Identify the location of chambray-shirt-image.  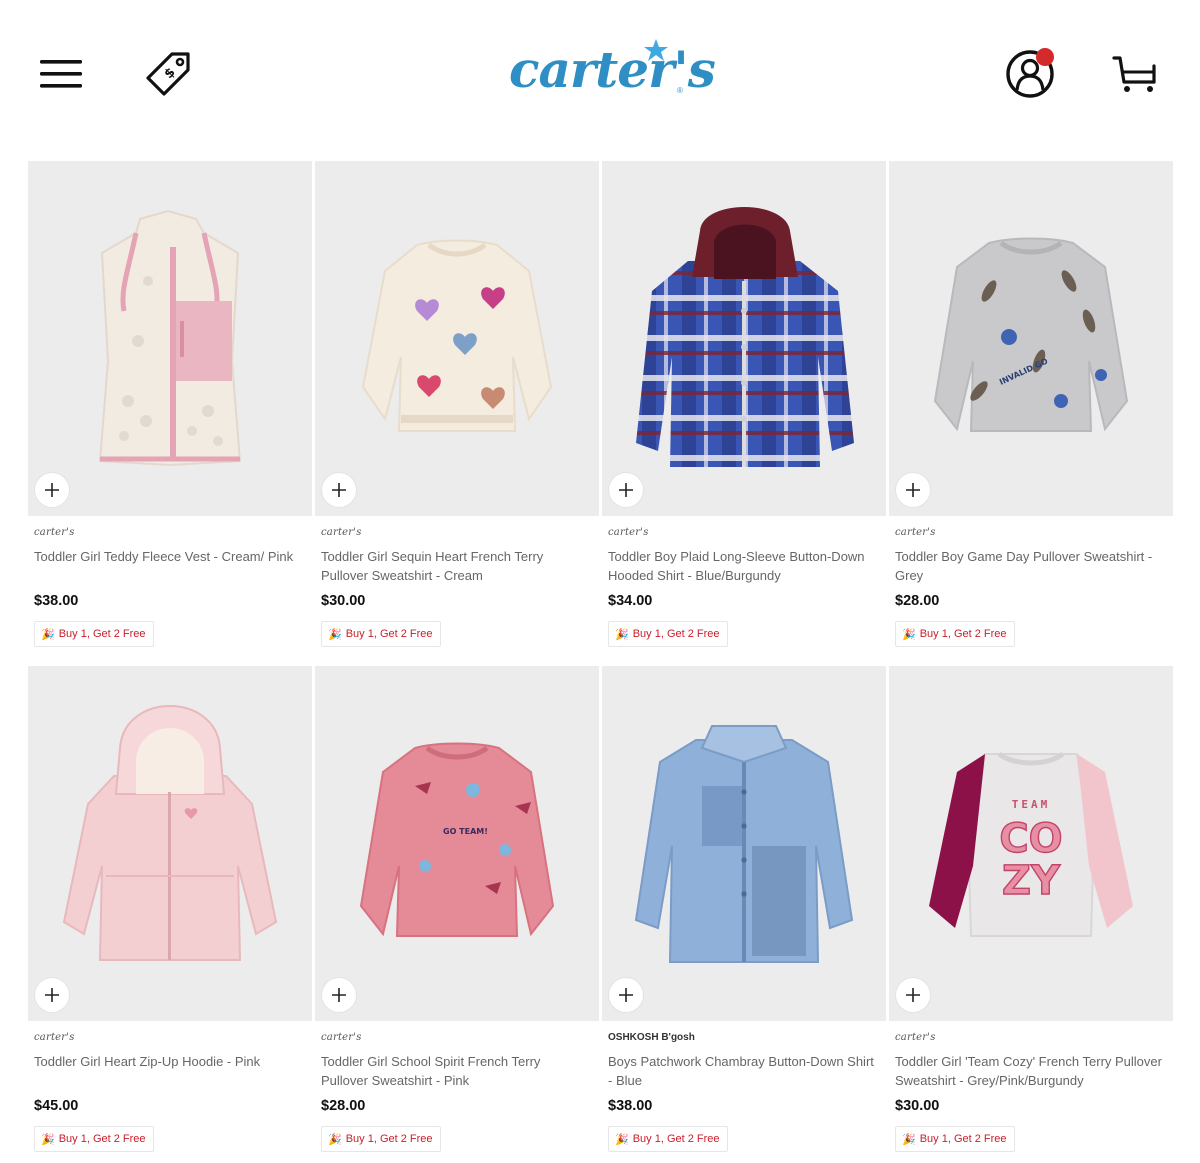
(744, 844).